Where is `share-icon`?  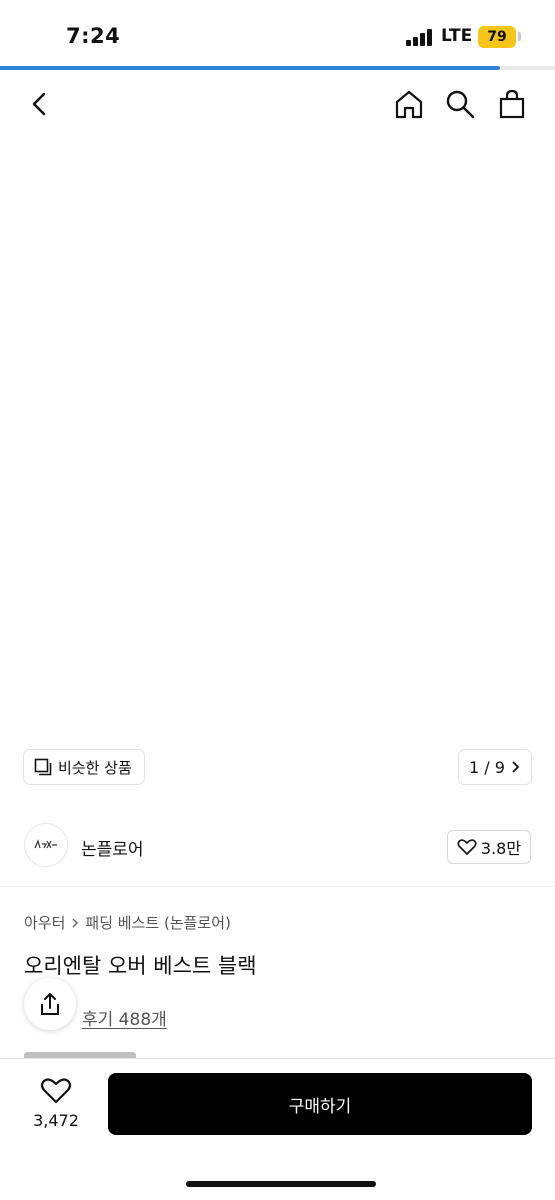
share-icon is located at coordinates (50, 1004).